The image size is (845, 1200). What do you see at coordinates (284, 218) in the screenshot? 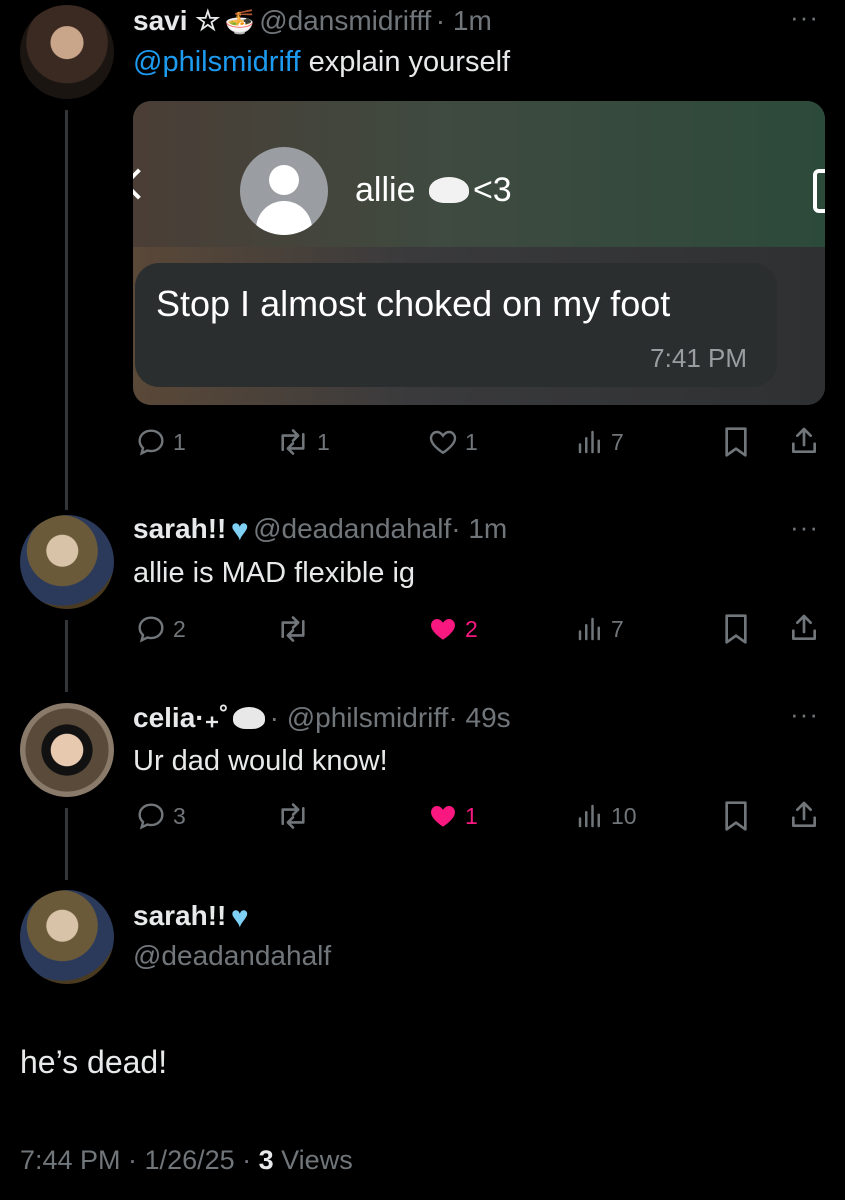
I see `person-body-icon` at bounding box center [284, 218].